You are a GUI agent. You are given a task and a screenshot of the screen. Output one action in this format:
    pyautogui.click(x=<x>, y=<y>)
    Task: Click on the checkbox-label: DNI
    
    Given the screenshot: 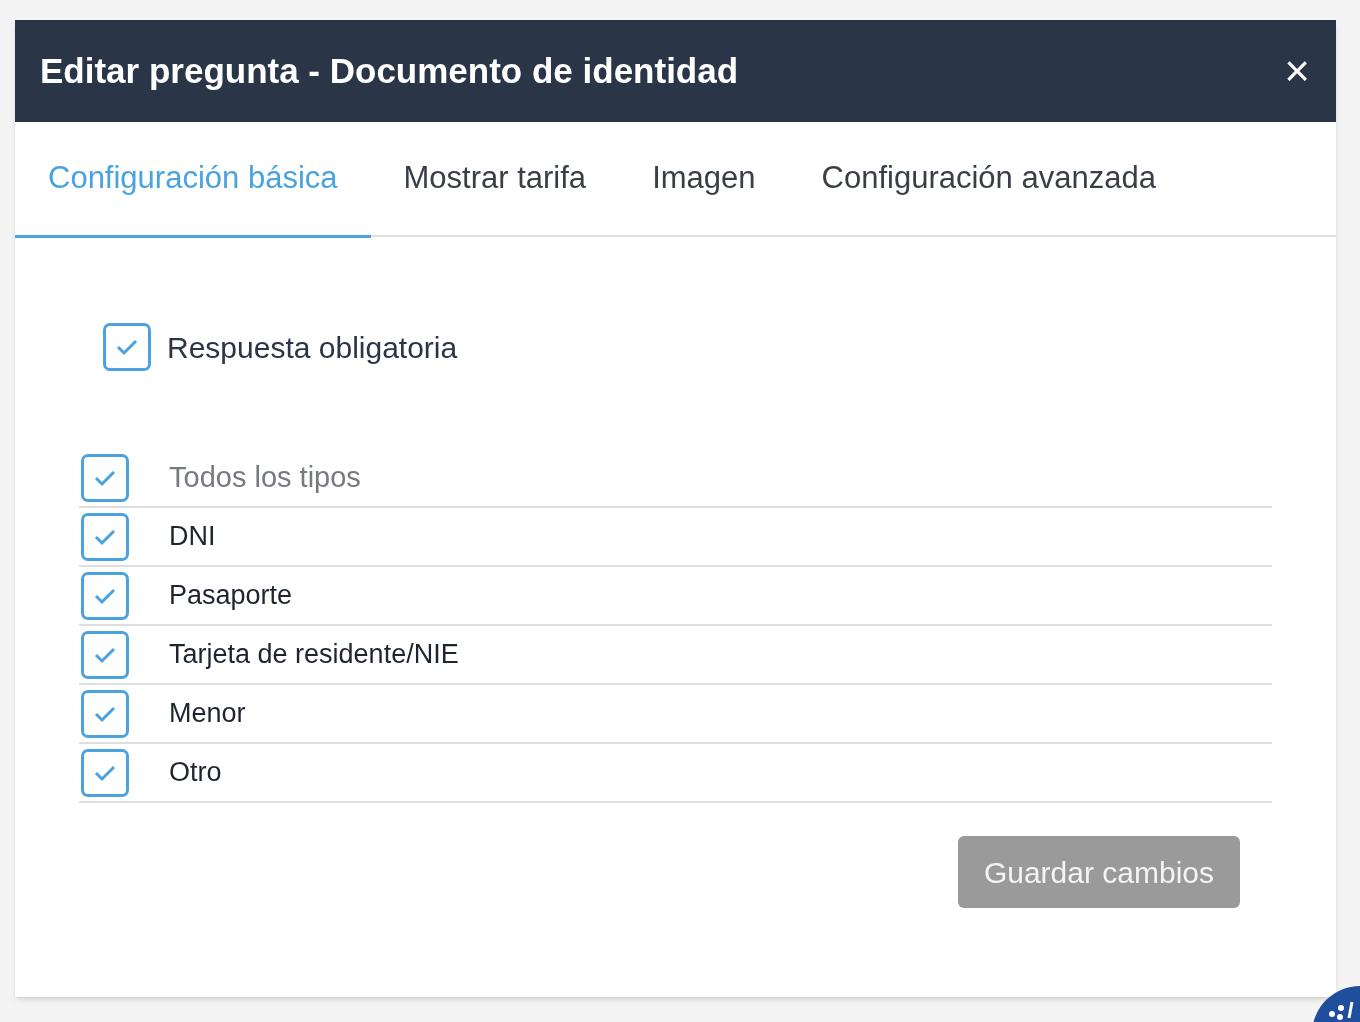 What is the action you would take?
    pyautogui.click(x=192, y=537)
    